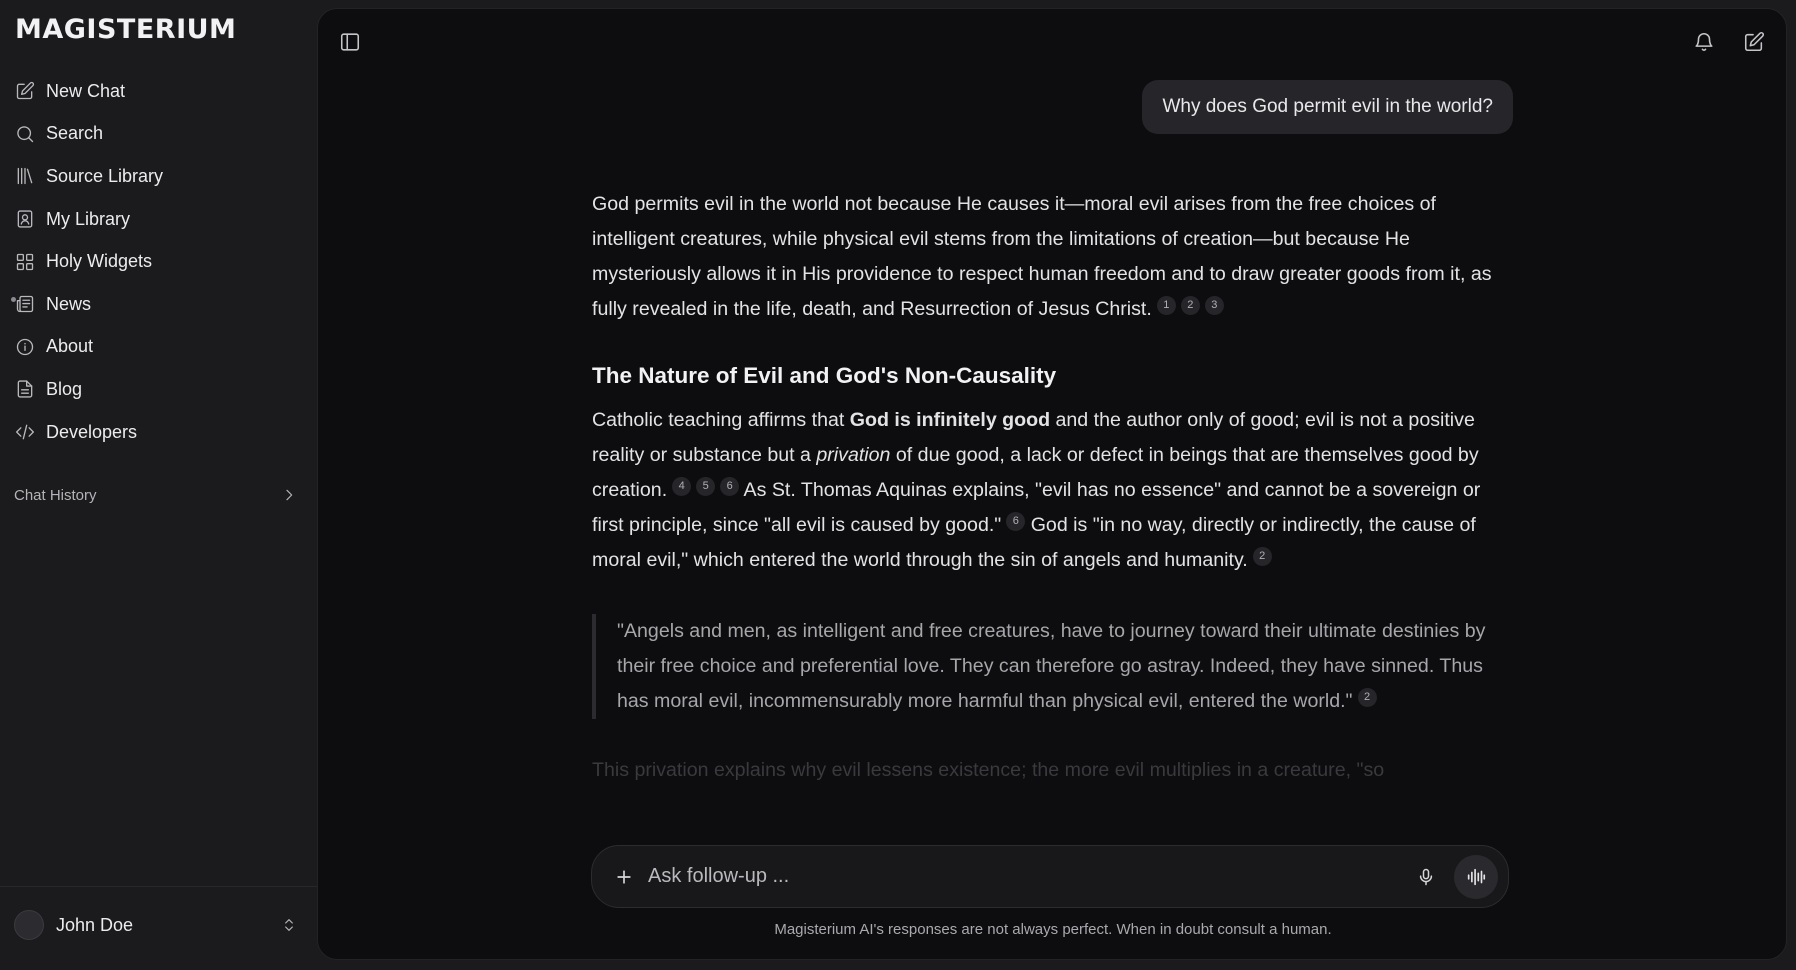 This screenshot has height=970, width=1796. What do you see at coordinates (721, 420) in the screenshot?
I see `answer-text: Catholic teaching affirms that` at bounding box center [721, 420].